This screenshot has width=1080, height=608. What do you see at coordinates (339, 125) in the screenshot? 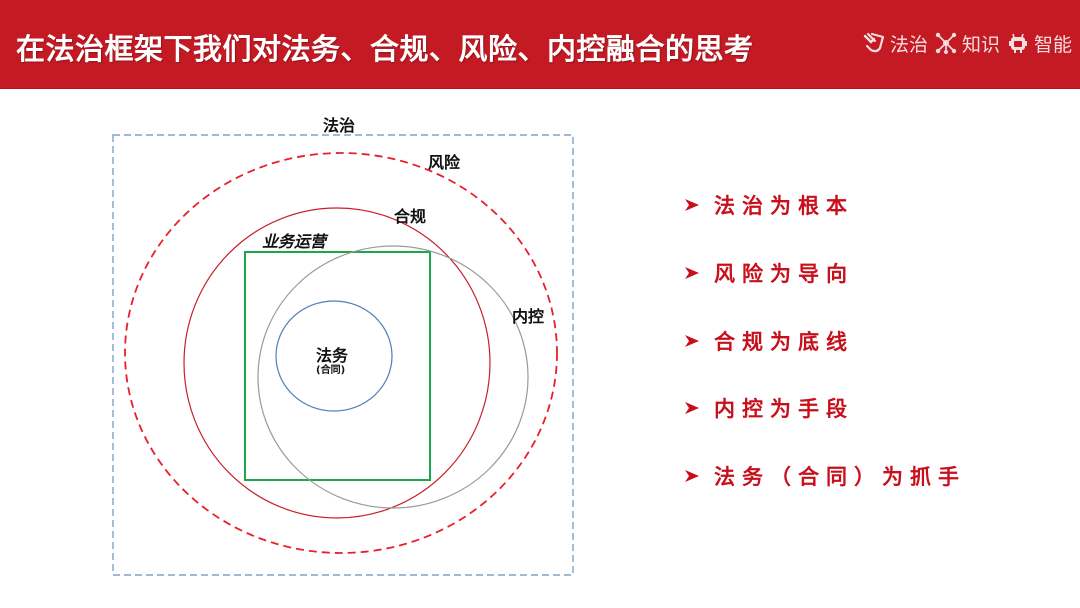
I see `label-rule-of-law: 法治` at bounding box center [339, 125].